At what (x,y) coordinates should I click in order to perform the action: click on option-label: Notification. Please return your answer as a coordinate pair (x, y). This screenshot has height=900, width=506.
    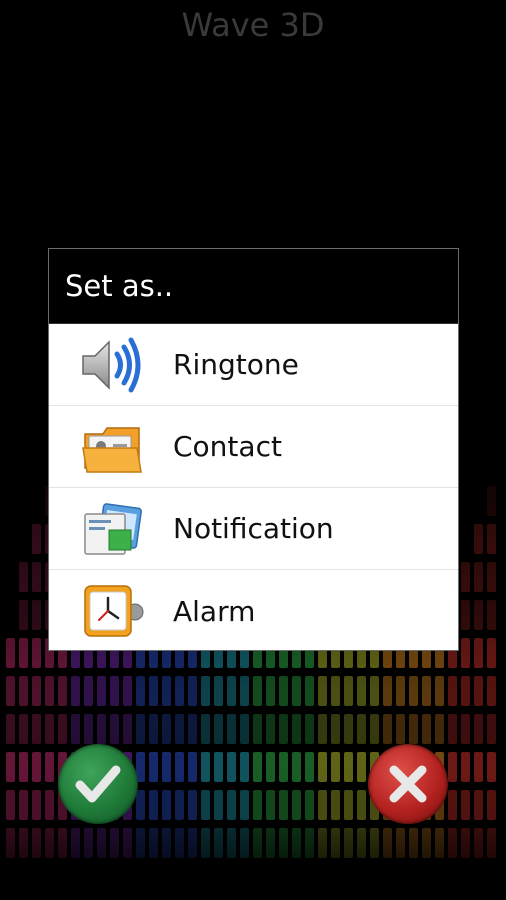
    Looking at the image, I should click on (253, 528).